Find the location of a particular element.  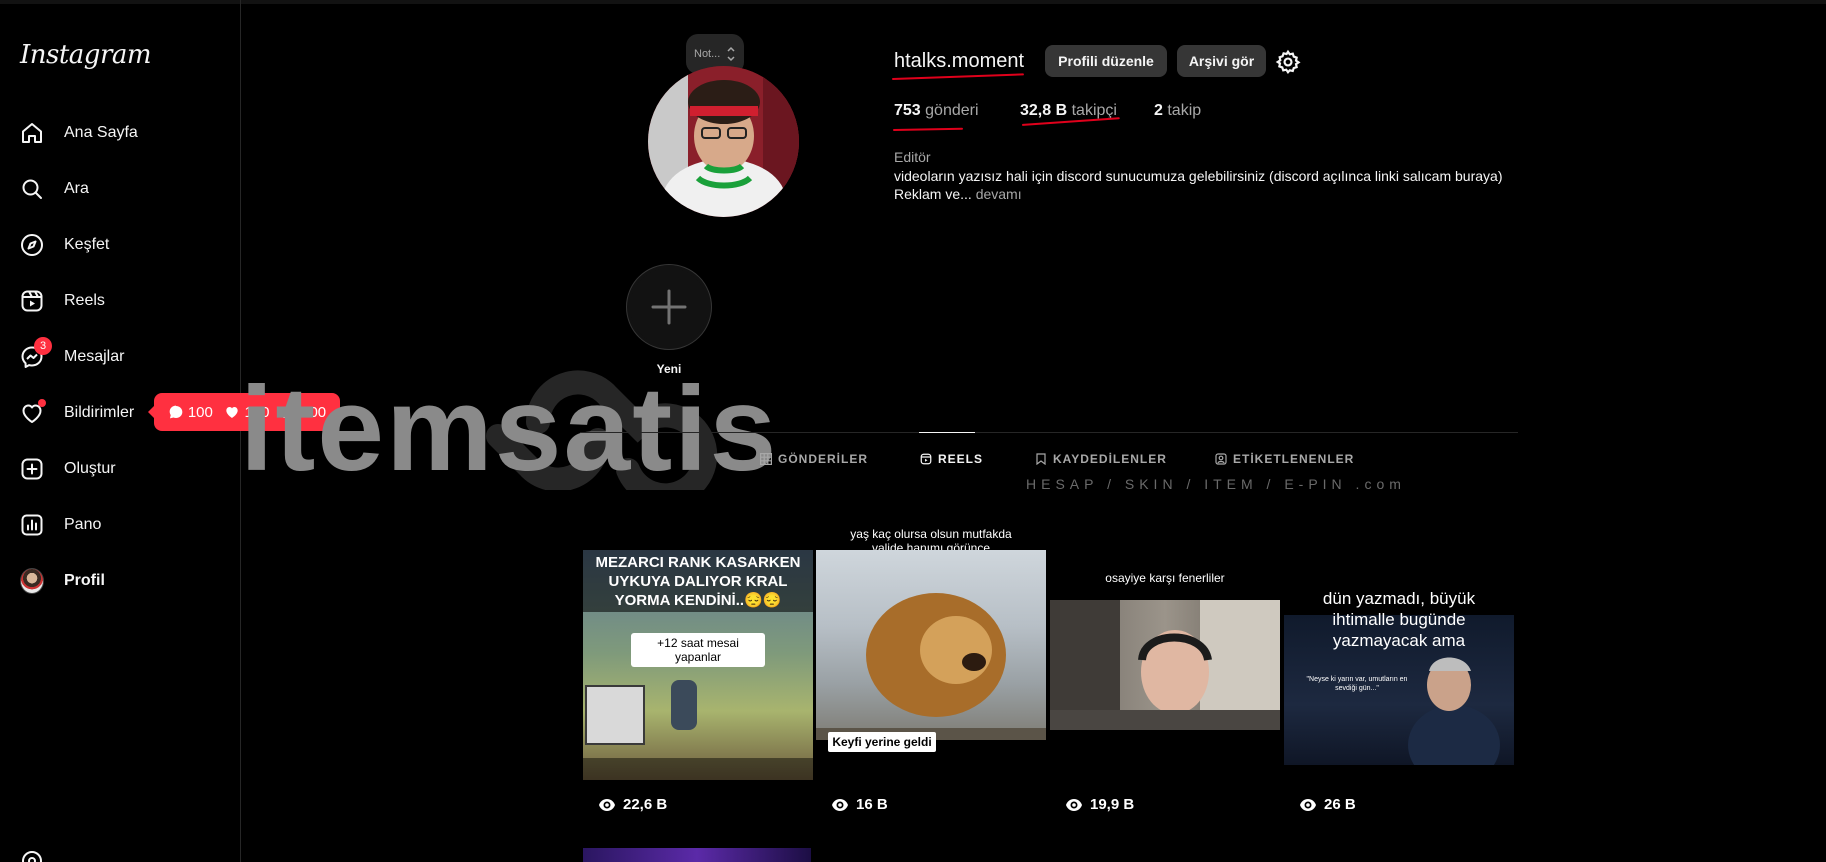

profile-username: htalks.moment is located at coordinates (959, 61).